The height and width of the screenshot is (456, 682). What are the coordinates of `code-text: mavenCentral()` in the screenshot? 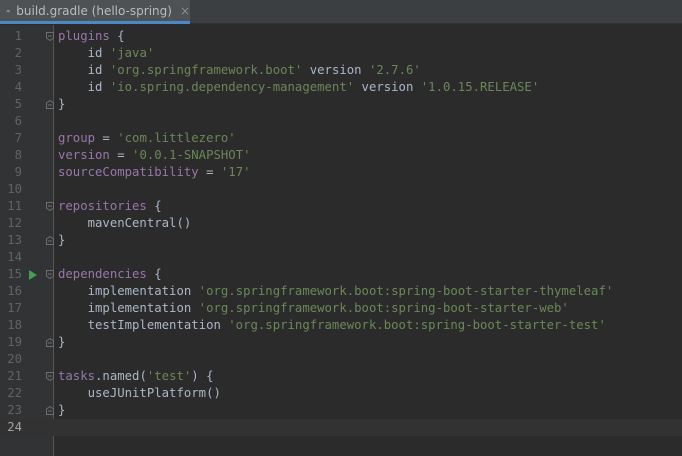 It's located at (125, 223).